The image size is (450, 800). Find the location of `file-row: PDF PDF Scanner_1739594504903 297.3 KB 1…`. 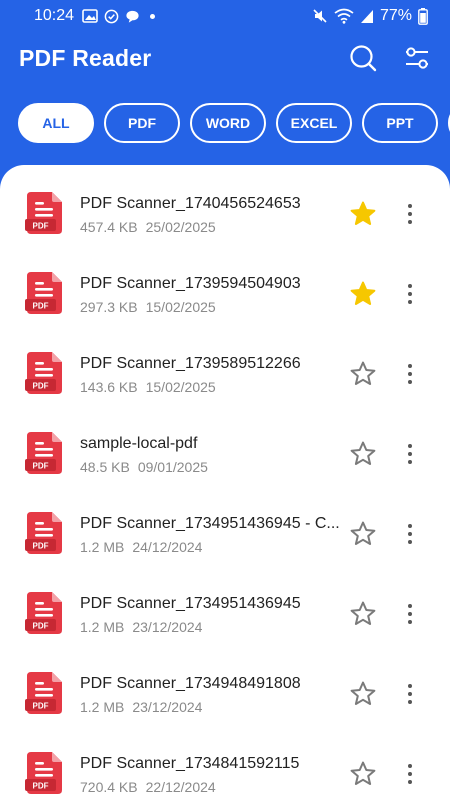

file-row: PDF PDF Scanner_1739594504903 297.3 KB 1… is located at coordinates (225, 295).